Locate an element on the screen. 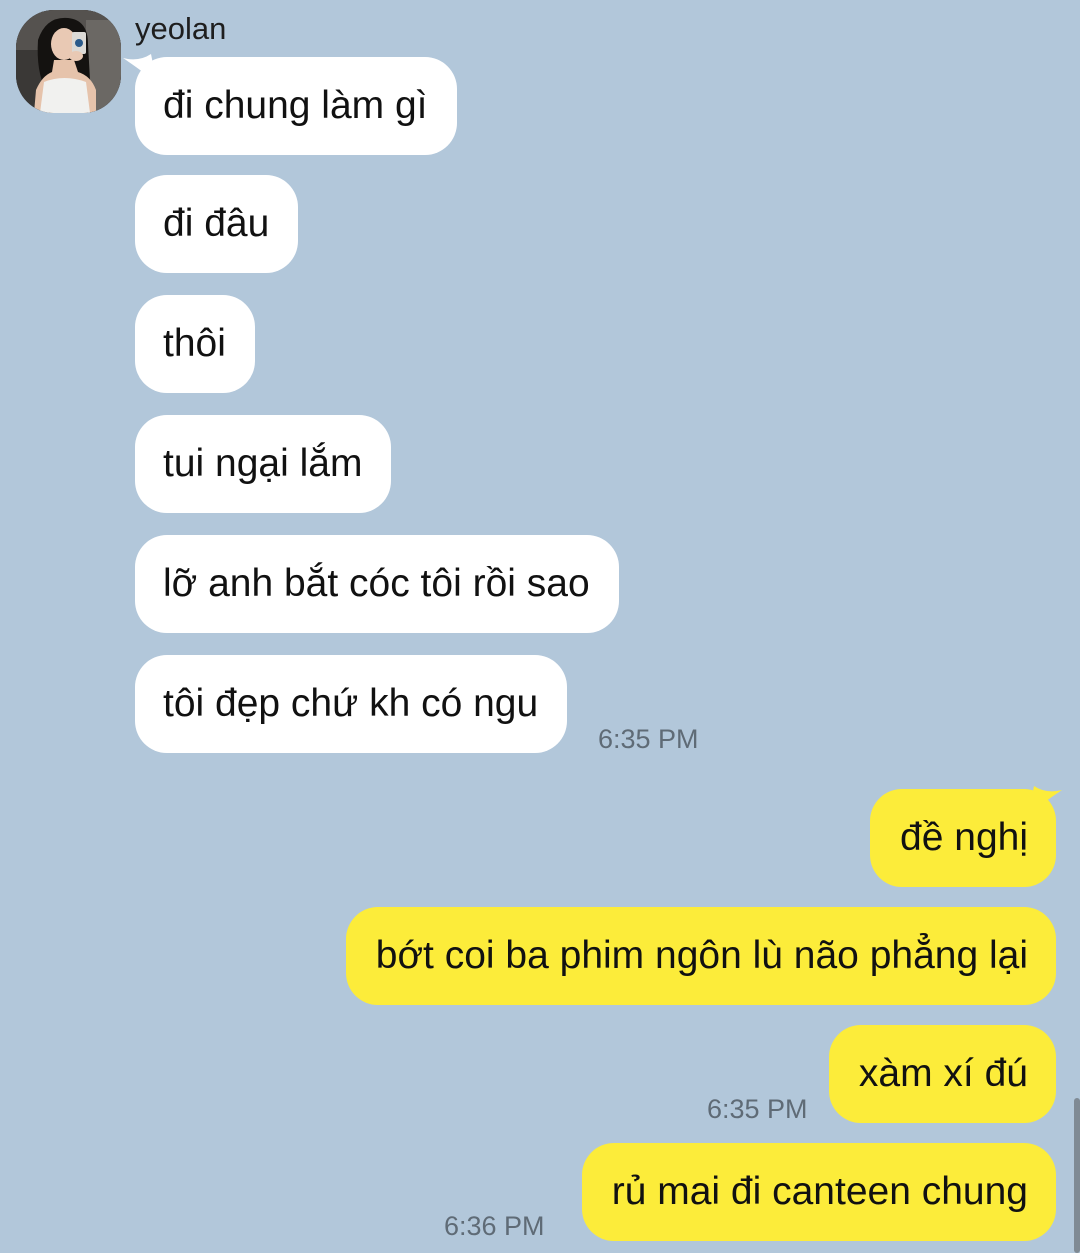  incoming-message: đi chung làm gì is located at coordinates (296, 106).